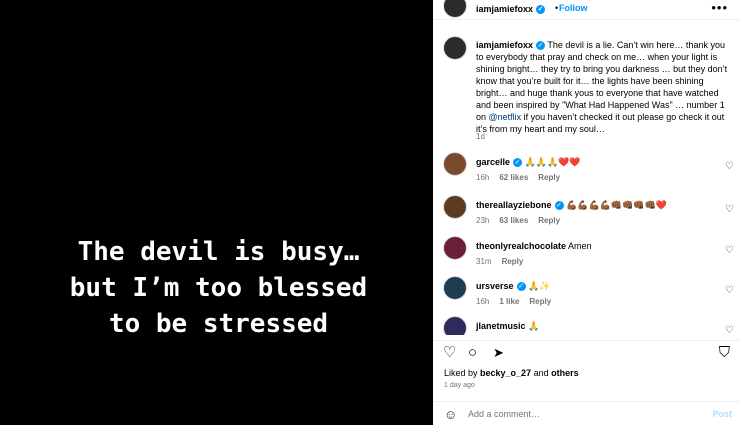  What do you see at coordinates (616, 205) in the screenshot?
I see `comment-text: 💪🏾💪🏾💪🏾💪🏾👊🏾👊🏾👊🏾👊🏾❤️` at bounding box center [616, 205].